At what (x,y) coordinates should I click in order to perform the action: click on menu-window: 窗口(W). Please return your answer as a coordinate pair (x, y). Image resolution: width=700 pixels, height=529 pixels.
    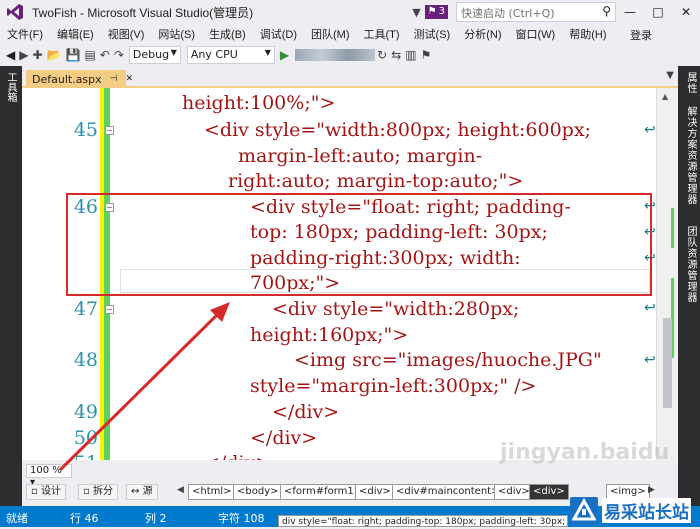
    Looking at the image, I should click on (536, 34).